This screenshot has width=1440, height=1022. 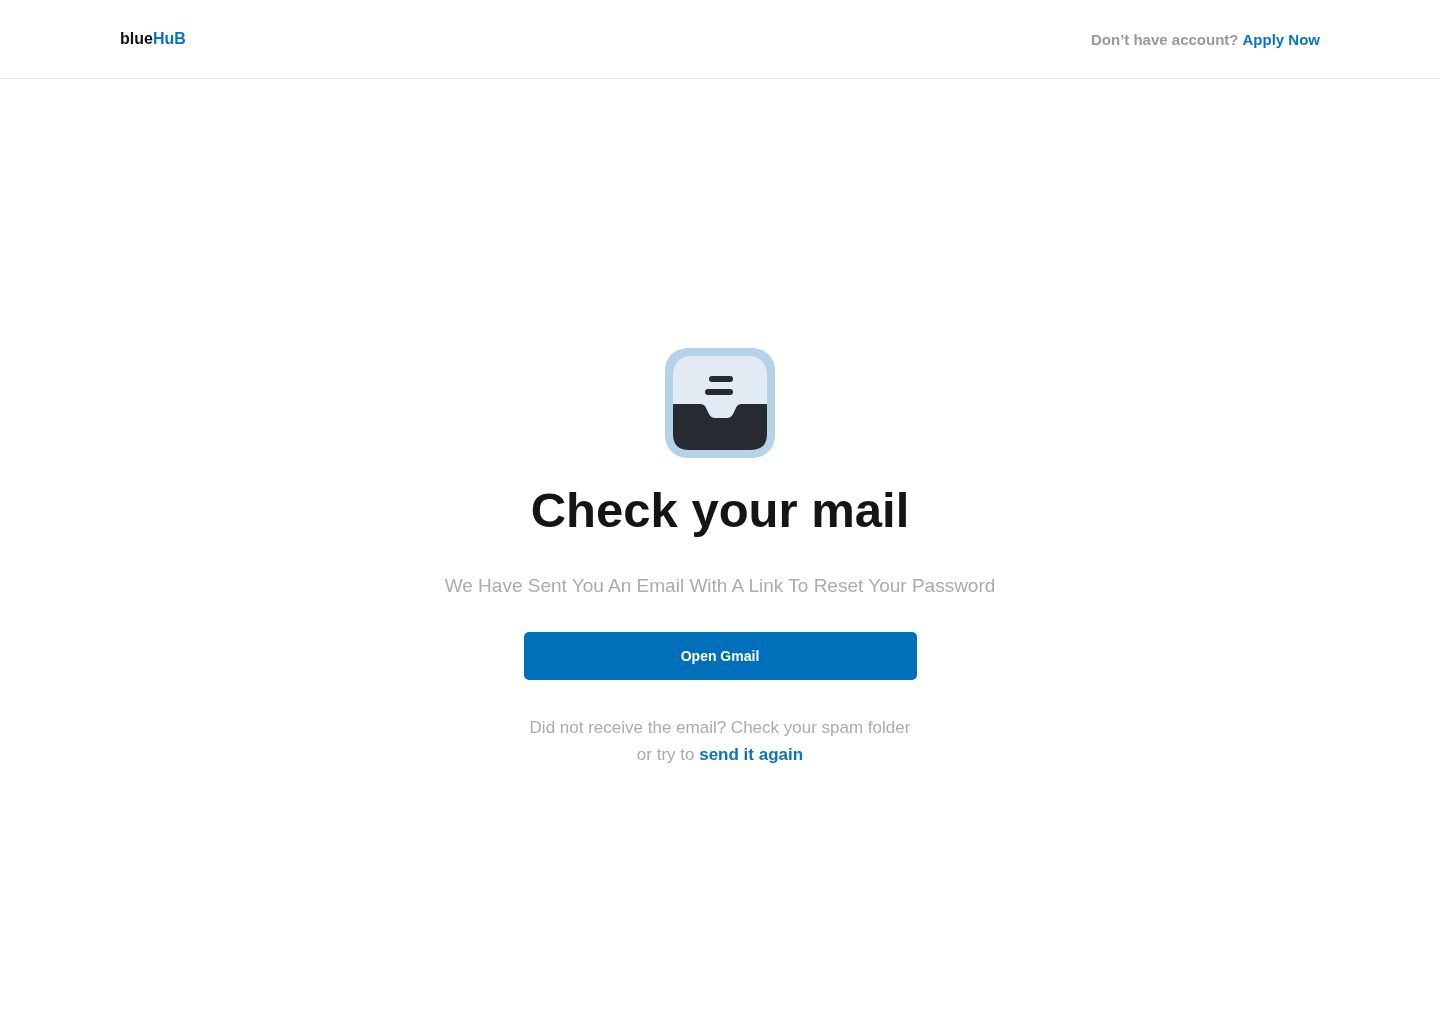 I want to click on resend-note: Did not receive the email? Check your spam folder or try to send it again, so click(x=720, y=741).